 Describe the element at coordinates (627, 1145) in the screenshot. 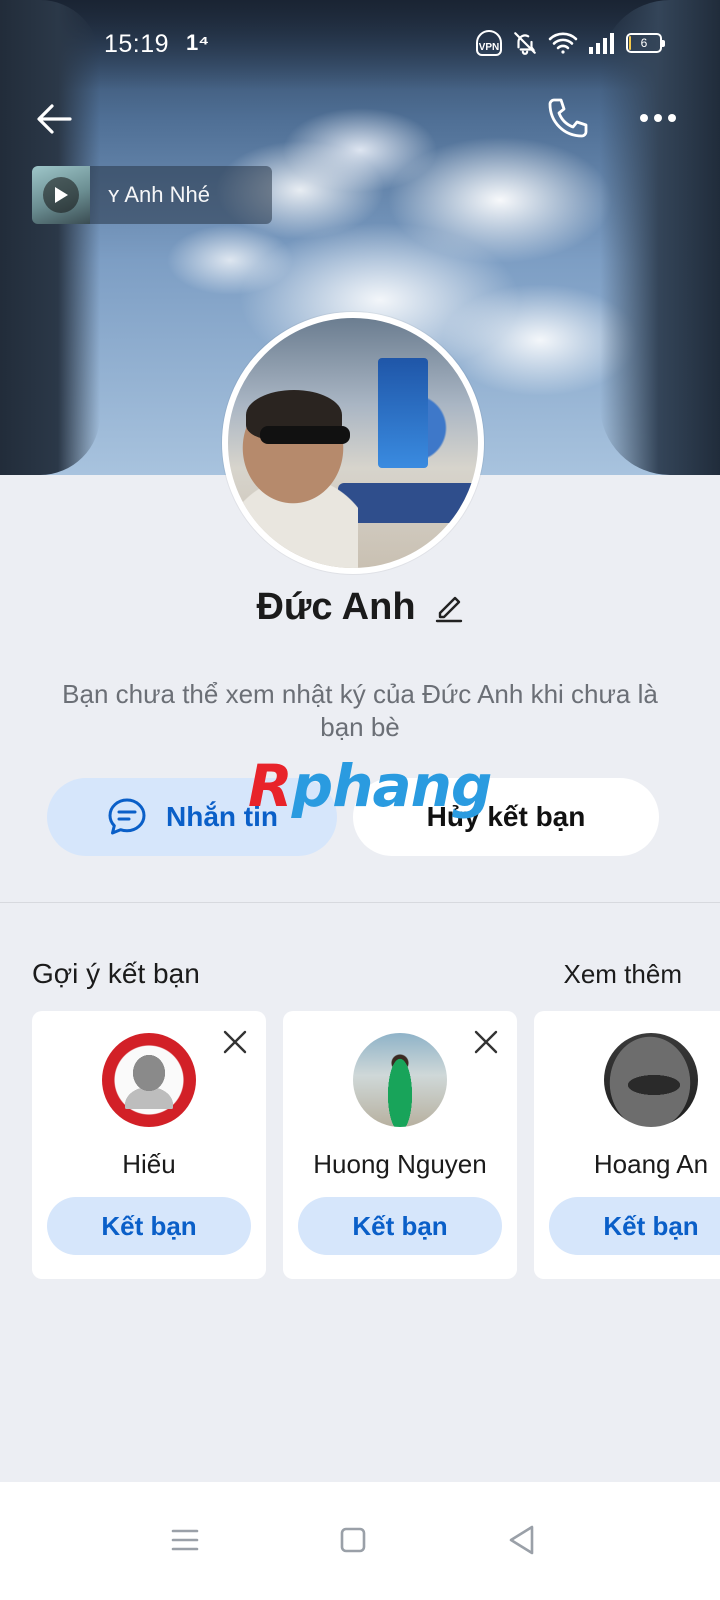

I see `suggestion-card: Hoang An Kết bạn` at that location.